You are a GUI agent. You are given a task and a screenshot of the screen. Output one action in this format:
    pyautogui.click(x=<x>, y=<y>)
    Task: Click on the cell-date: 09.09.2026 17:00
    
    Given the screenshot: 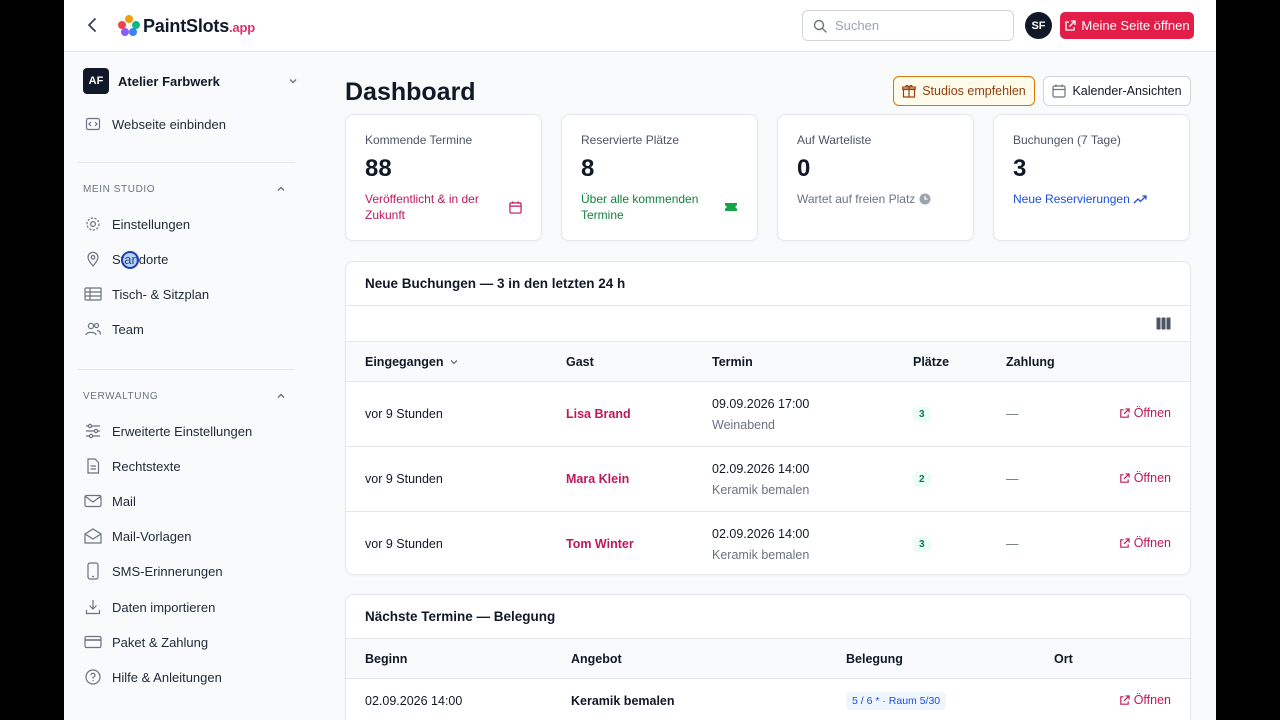 What is the action you would take?
    pyautogui.click(x=761, y=404)
    